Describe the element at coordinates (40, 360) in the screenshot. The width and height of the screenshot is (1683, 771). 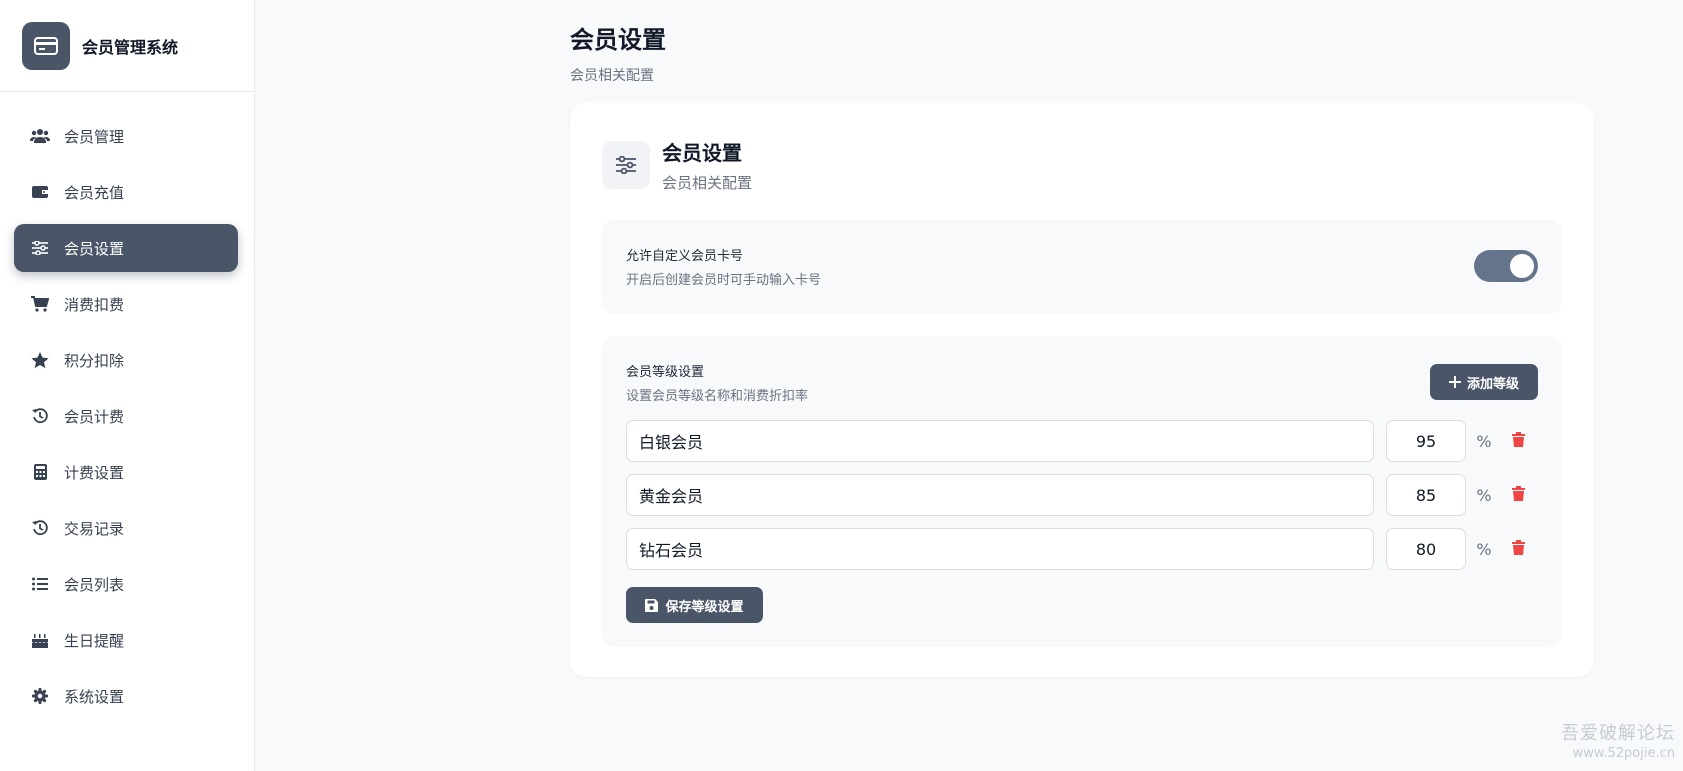
I see `star-icon` at that location.